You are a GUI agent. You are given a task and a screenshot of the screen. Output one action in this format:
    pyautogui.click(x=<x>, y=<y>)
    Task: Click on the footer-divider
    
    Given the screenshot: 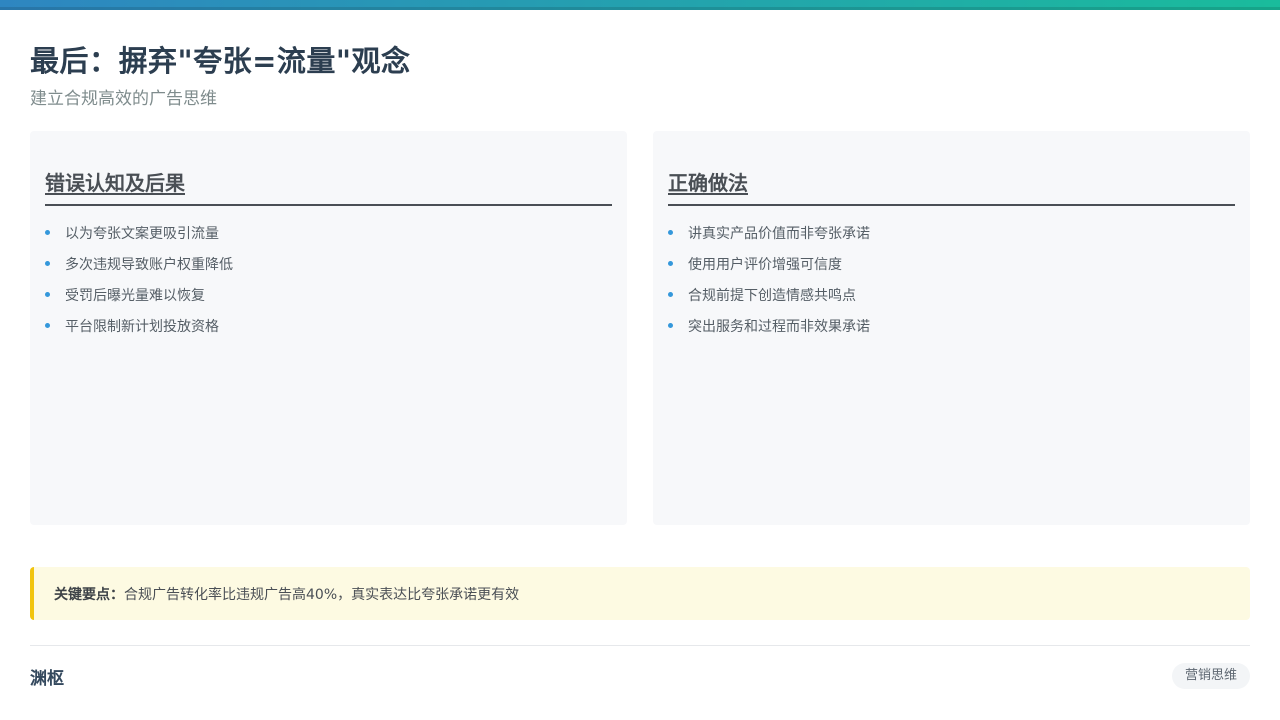 What is the action you would take?
    pyautogui.click(x=640, y=645)
    